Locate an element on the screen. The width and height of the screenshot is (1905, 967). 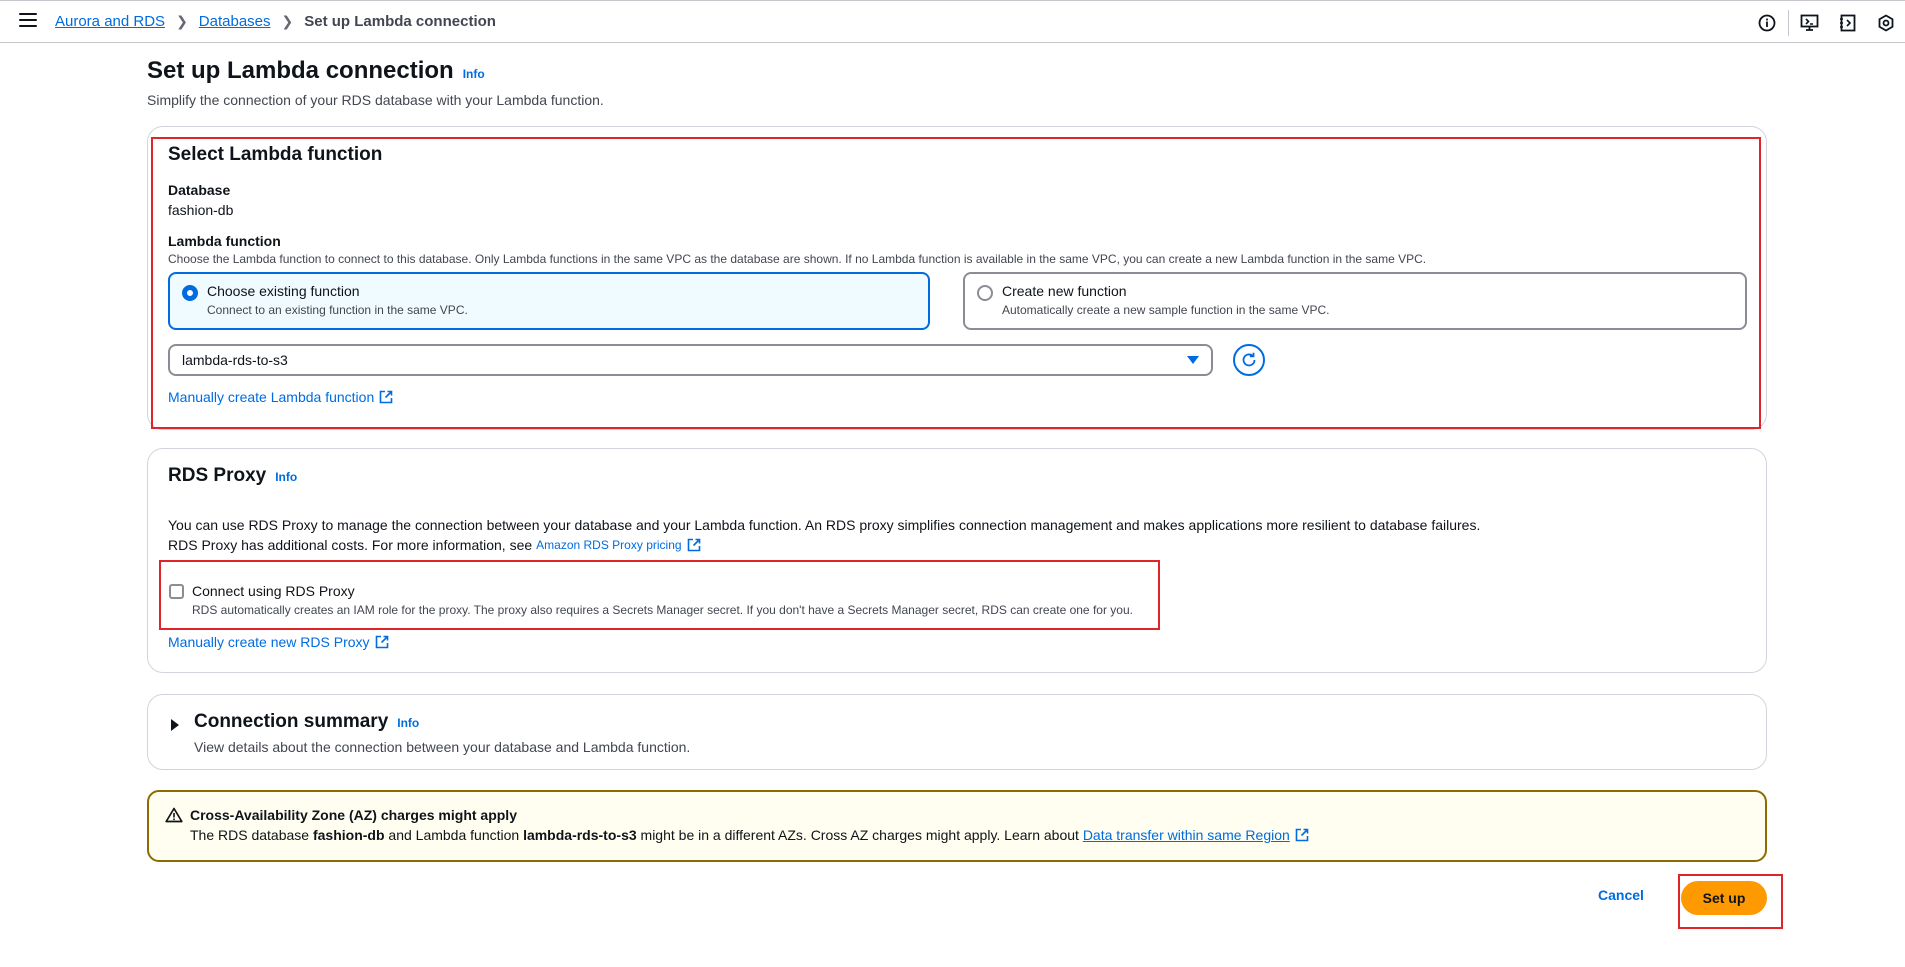
top-utility-icons is located at coordinates (1826, 22).